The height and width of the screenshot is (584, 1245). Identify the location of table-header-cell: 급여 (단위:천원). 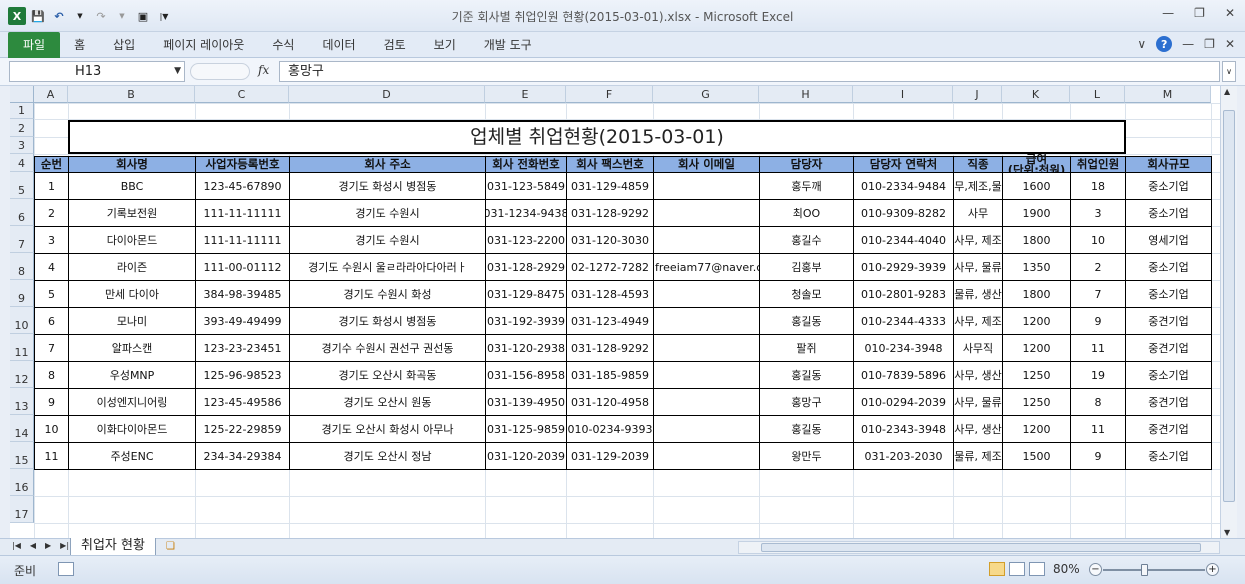
(1036, 164).